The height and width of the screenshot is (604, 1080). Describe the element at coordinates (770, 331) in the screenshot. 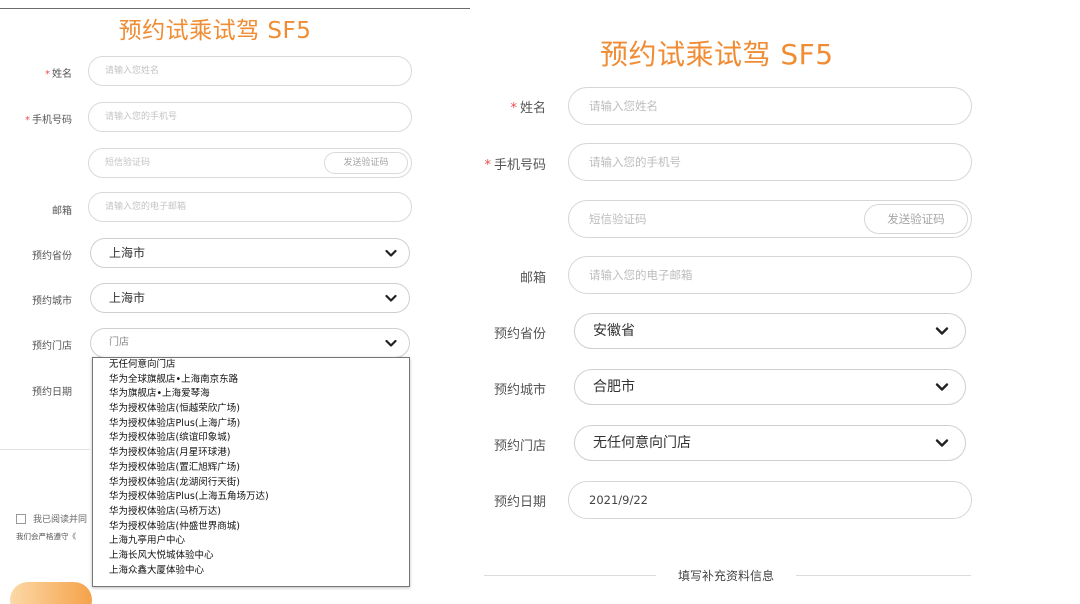

I see `province-select: 安徽省` at that location.